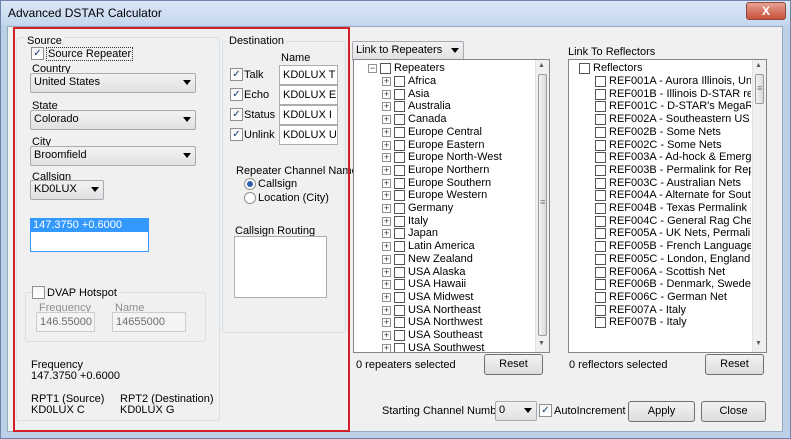 The height and width of the screenshot is (439, 791). What do you see at coordinates (660, 68) in the screenshot?
I see `tree-root-reflectors: Reflectors` at bounding box center [660, 68].